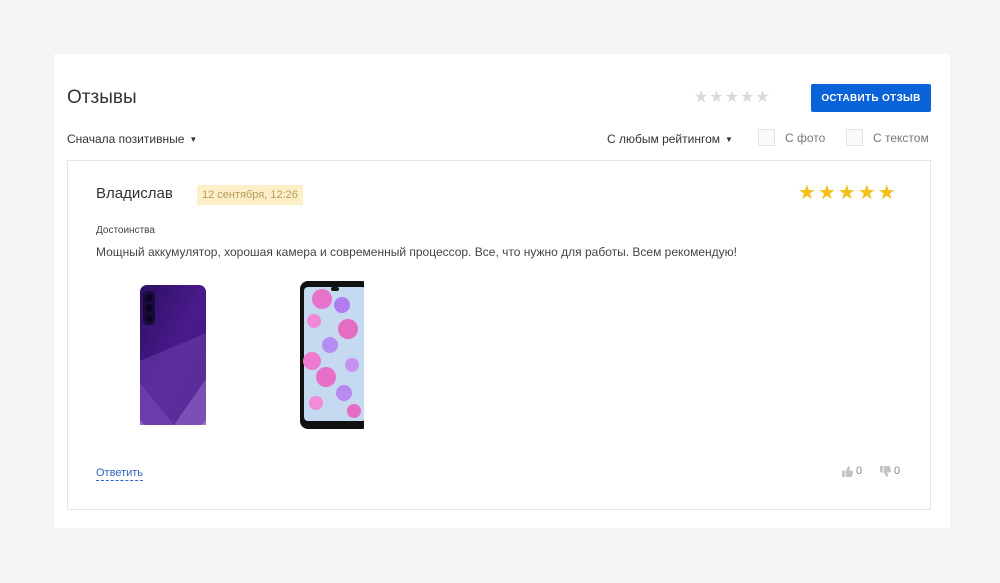  I want to click on pros-label: Достоинства, so click(125, 230).